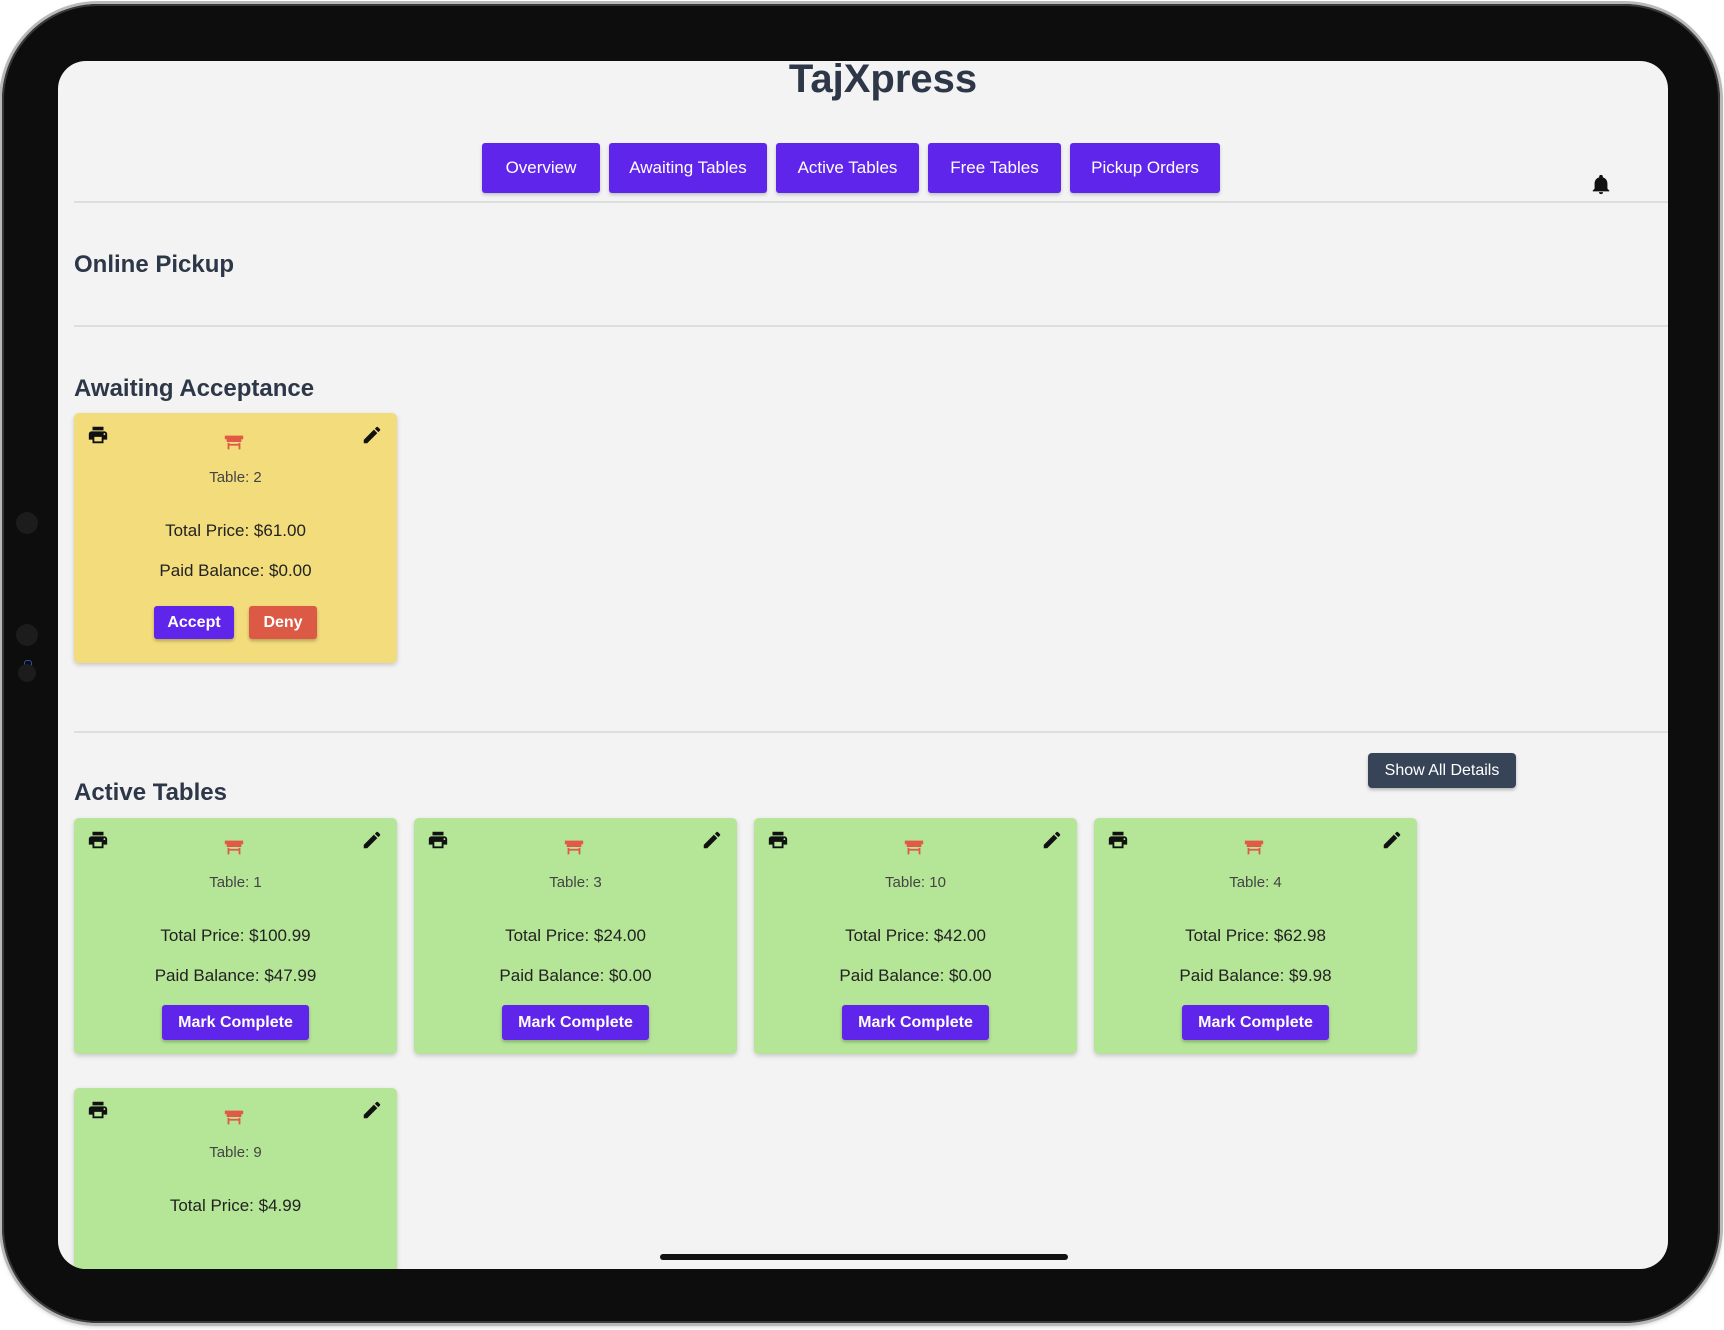  Describe the element at coordinates (235, 477) in the screenshot. I see `table-number: Table: 2` at that location.